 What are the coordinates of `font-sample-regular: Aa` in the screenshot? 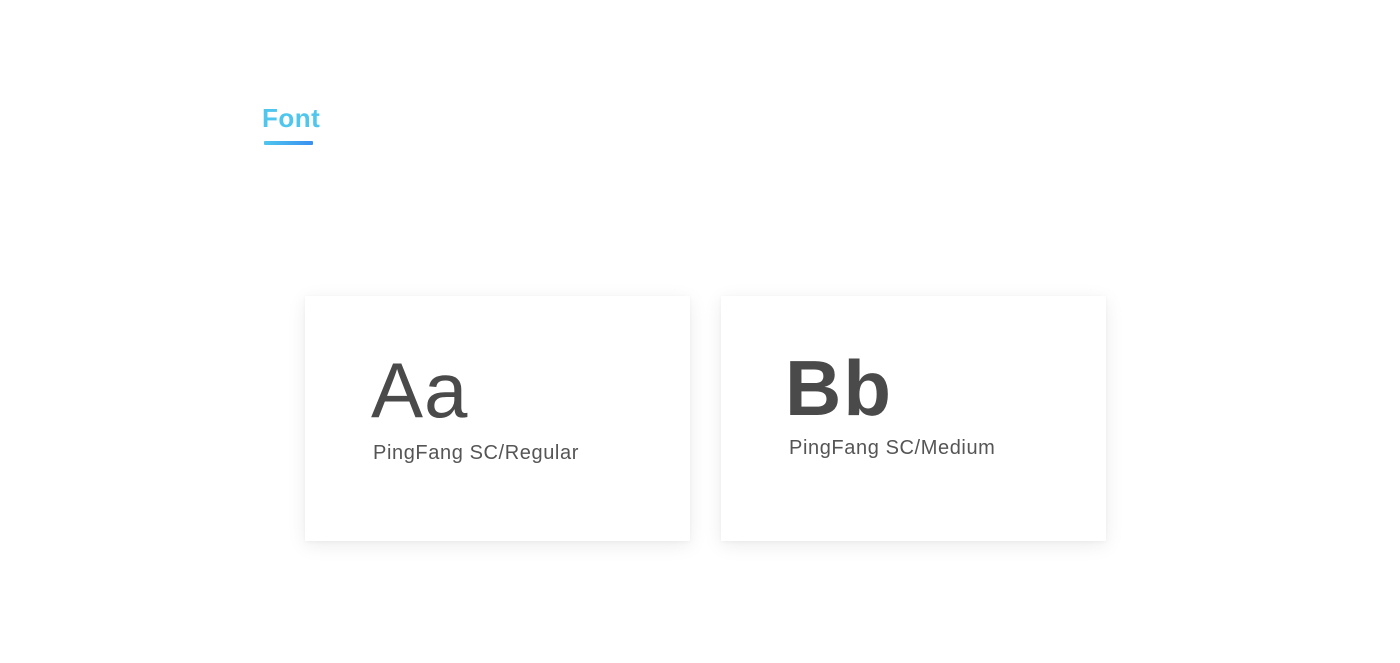 It's located at (420, 390).